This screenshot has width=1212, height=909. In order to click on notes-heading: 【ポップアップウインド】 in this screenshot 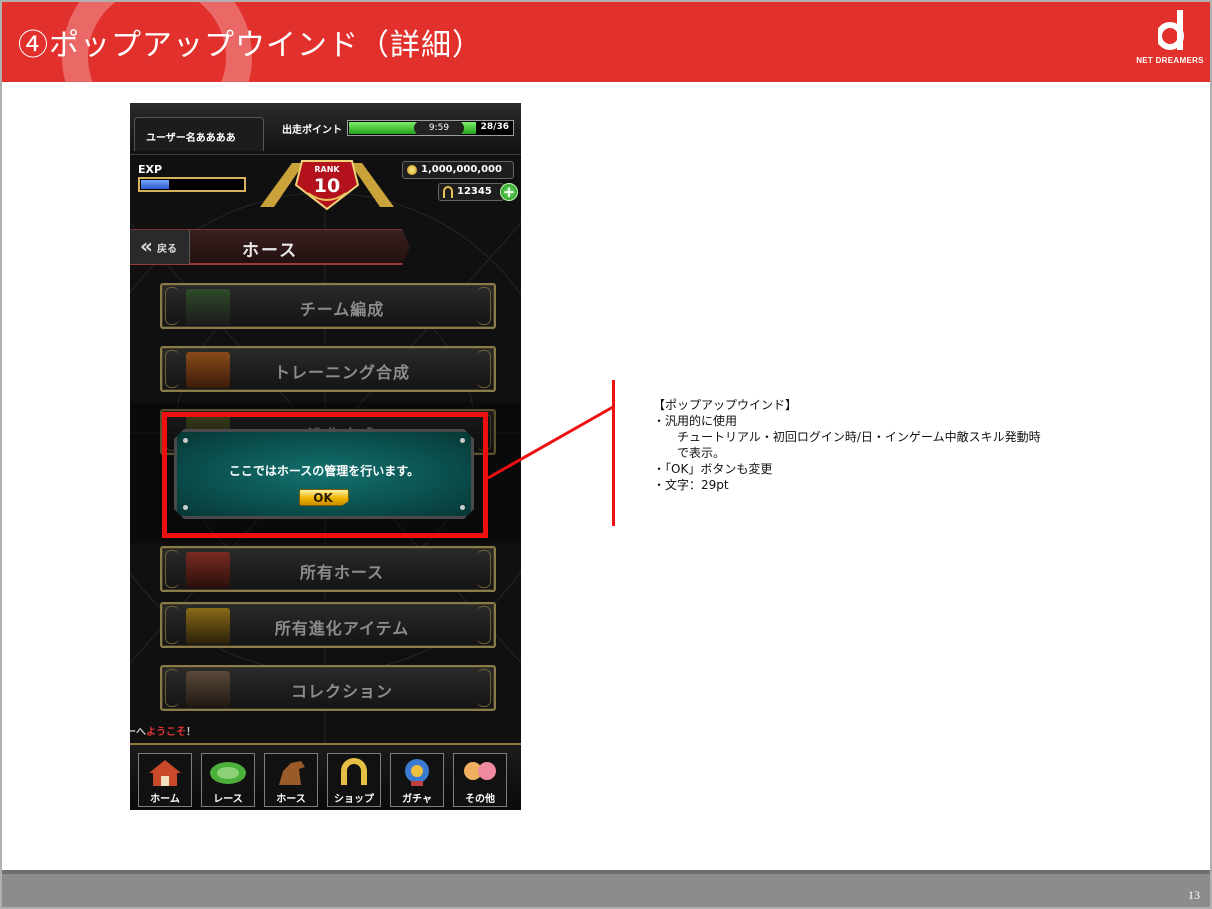, I will do `click(725, 405)`.